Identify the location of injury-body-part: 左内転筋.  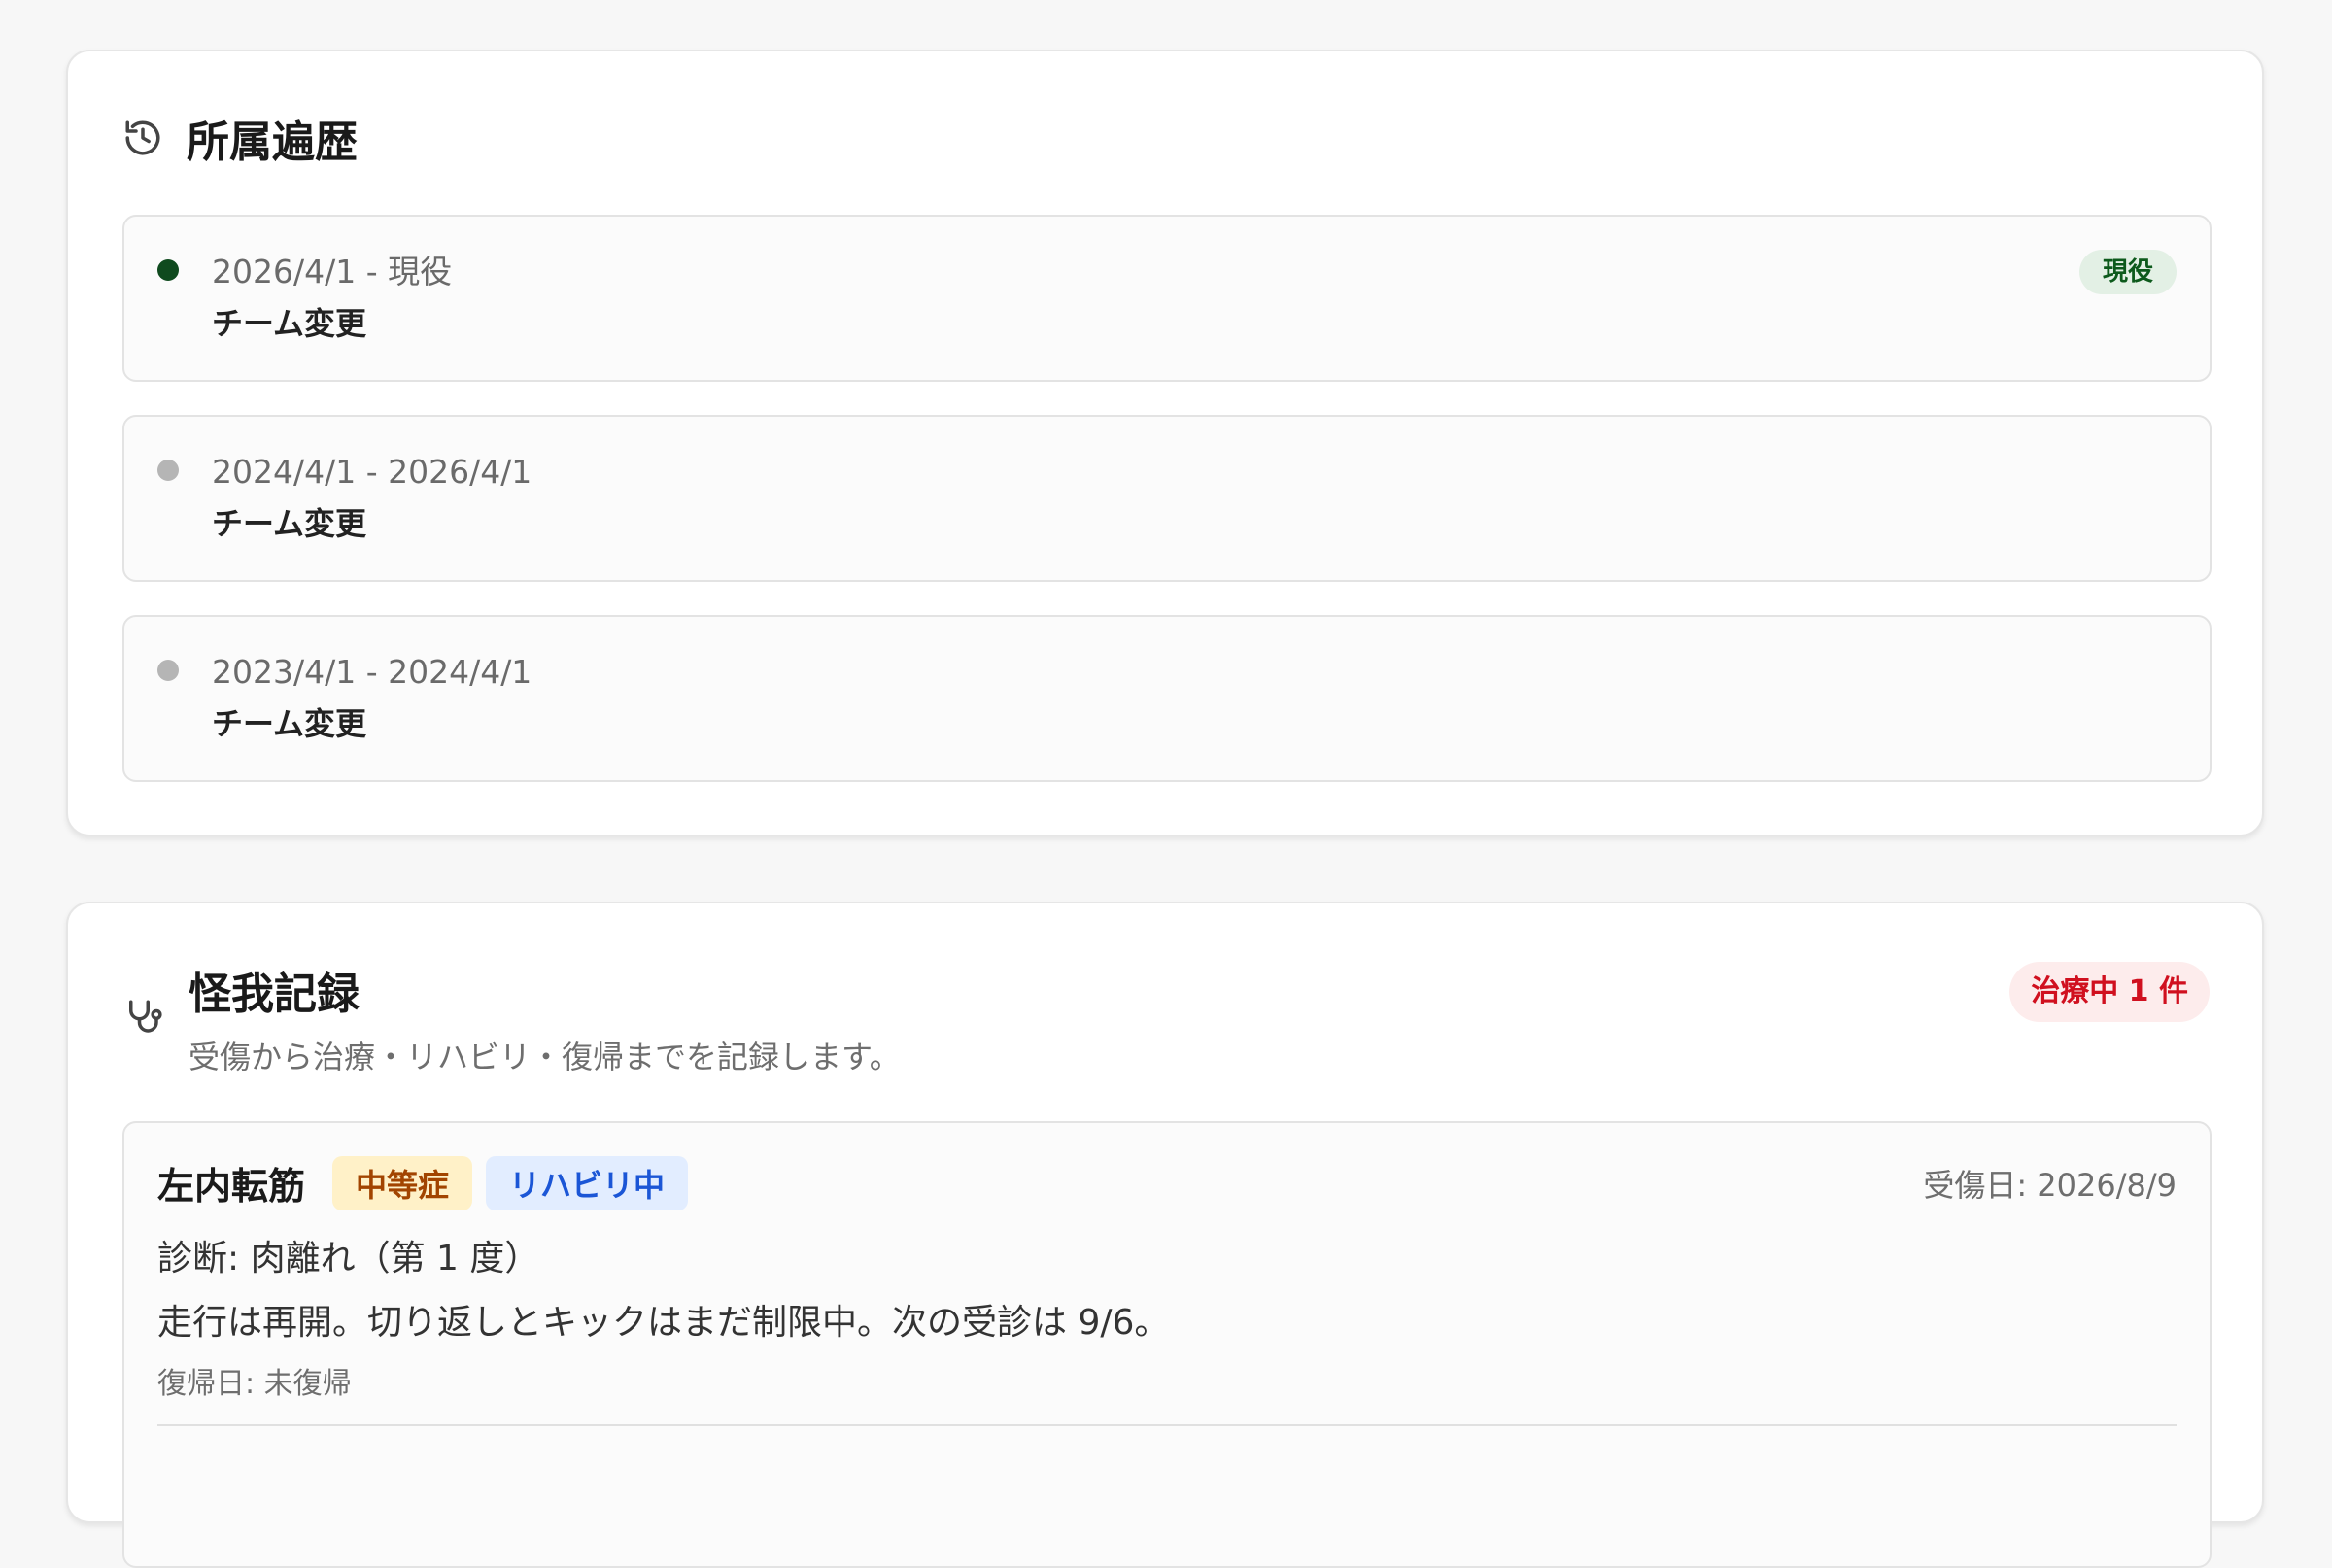
(231, 1186).